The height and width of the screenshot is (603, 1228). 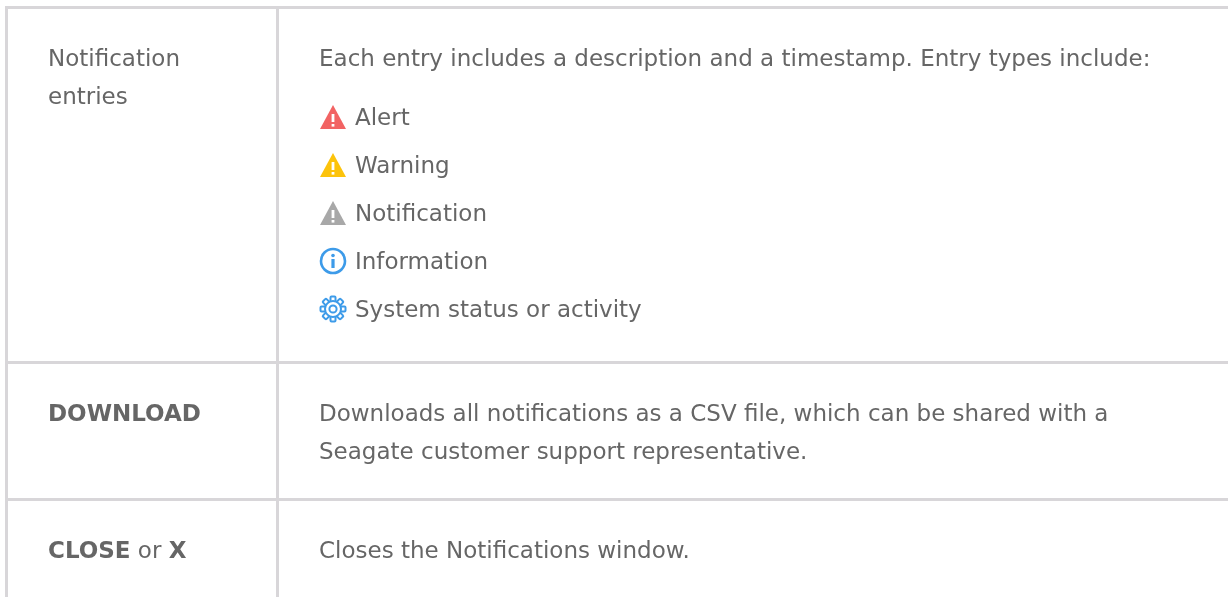 What do you see at coordinates (498, 309) in the screenshot?
I see `entry-type-label: System status or activity` at bounding box center [498, 309].